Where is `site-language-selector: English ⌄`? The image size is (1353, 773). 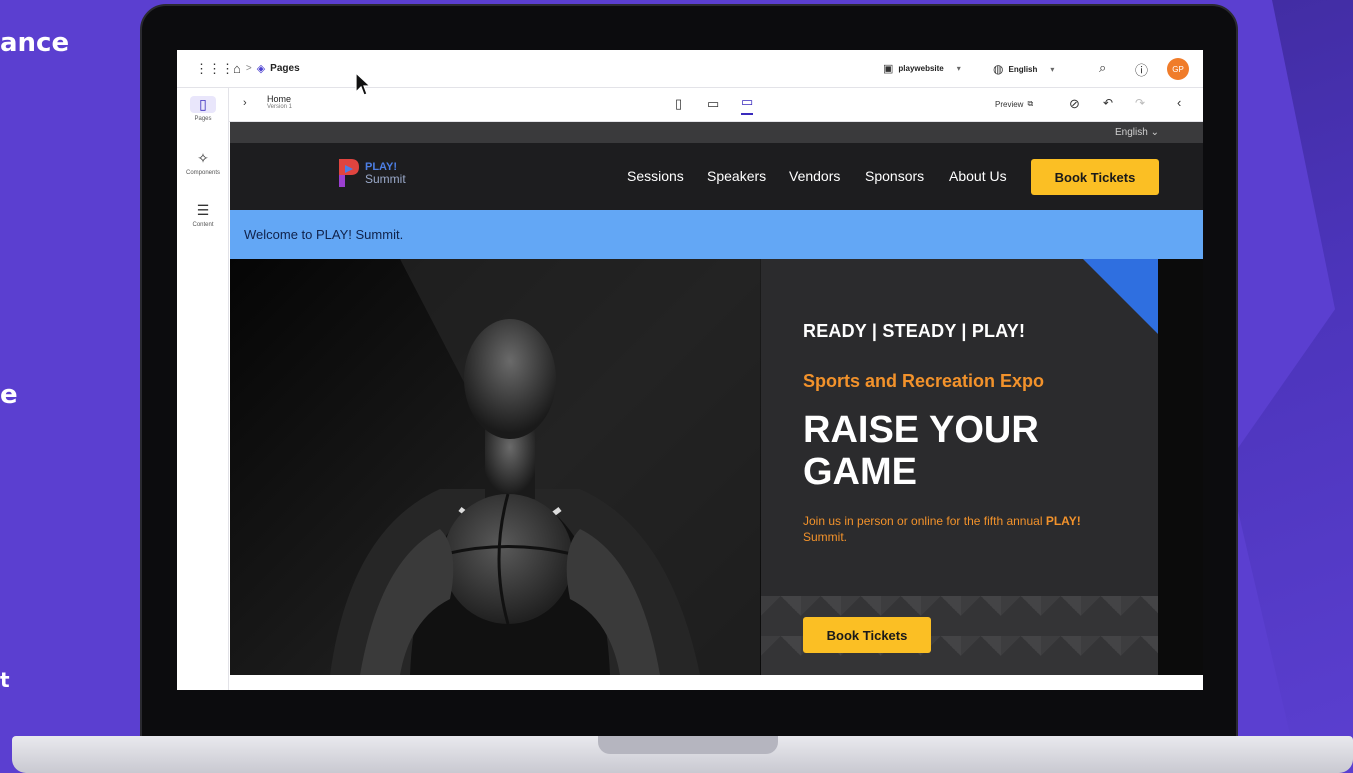 site-language-selector: English ⌄ is located at coordinates (1137, 132).